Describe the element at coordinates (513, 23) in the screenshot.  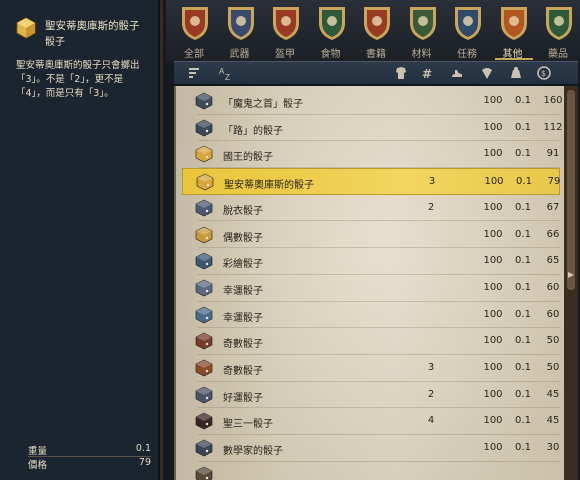
I see `misc-shield-icon` at that location.